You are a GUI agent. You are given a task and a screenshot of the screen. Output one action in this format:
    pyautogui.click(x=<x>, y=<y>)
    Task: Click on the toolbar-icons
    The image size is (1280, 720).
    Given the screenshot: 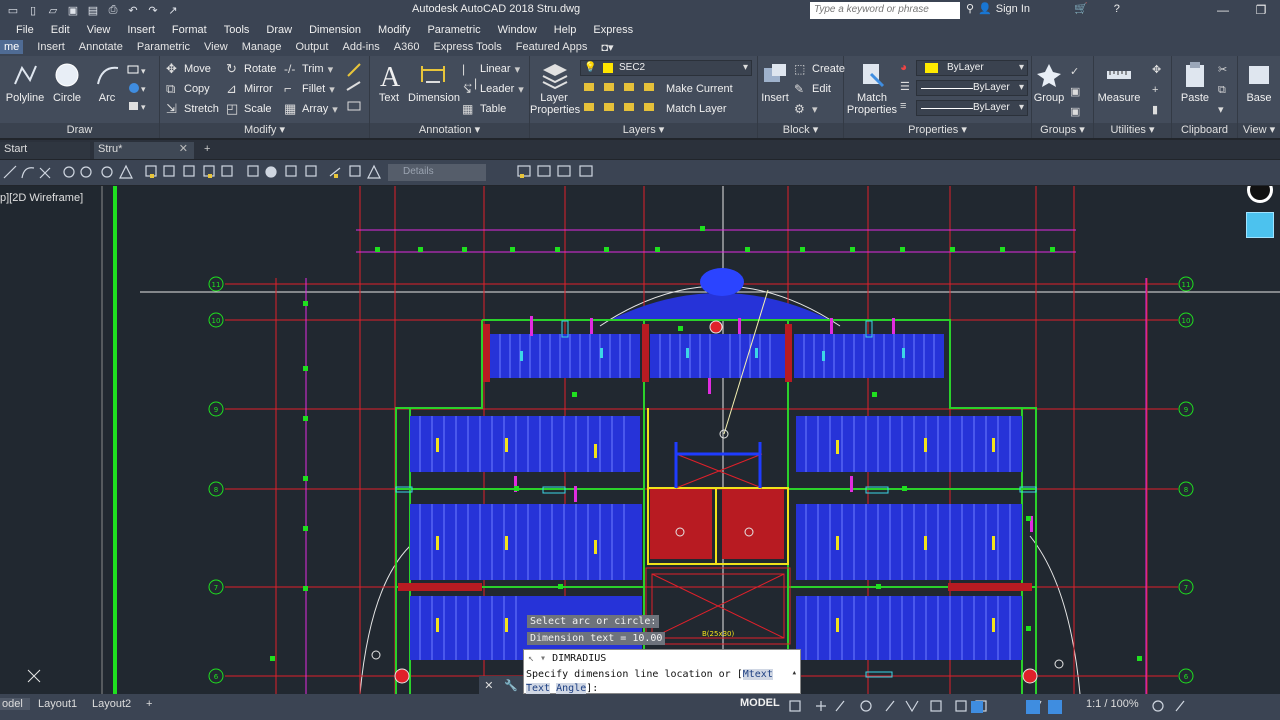 What is the action you would take?
    pyautogui.click(x=300, y=172)
    